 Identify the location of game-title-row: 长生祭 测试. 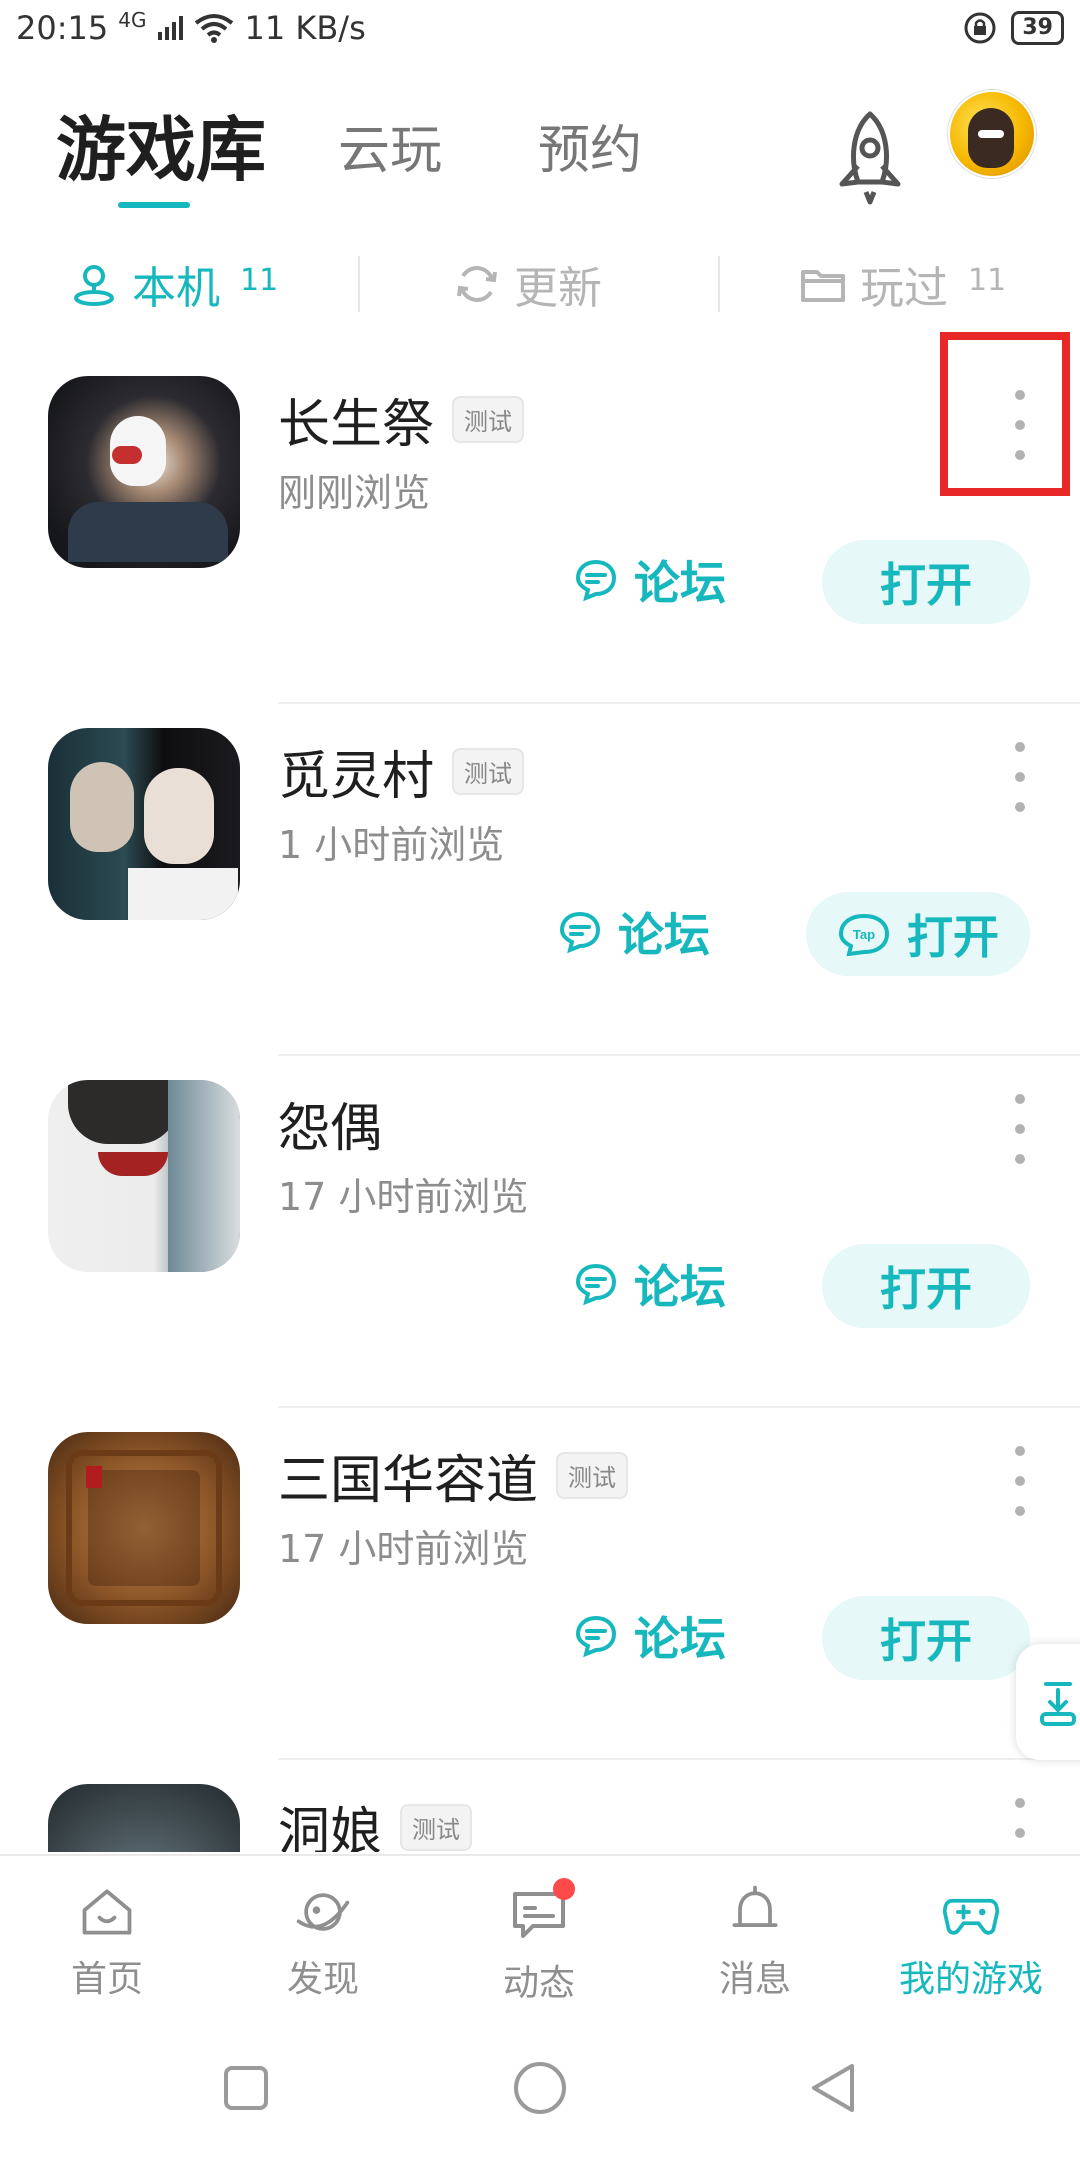
(401, 419).